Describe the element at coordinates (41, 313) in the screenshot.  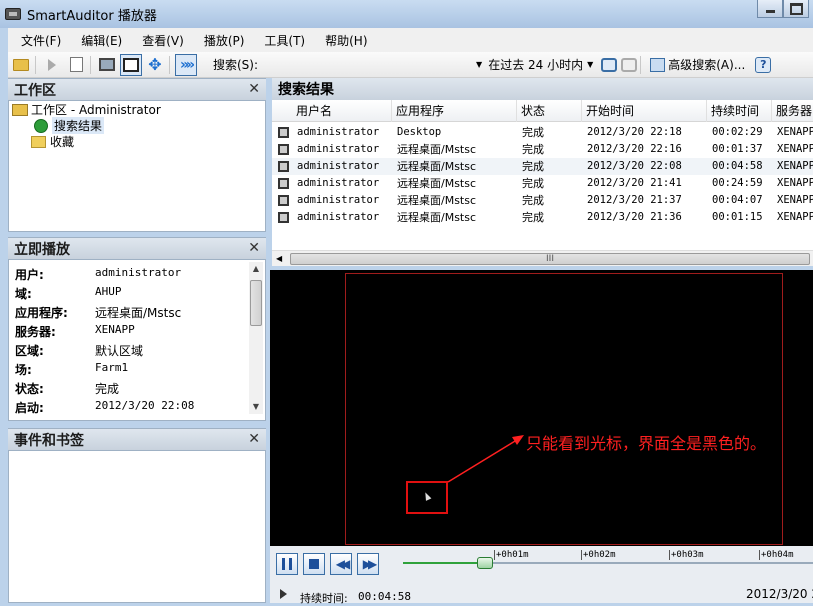
I see `property-key: 应用程序:` at that location.